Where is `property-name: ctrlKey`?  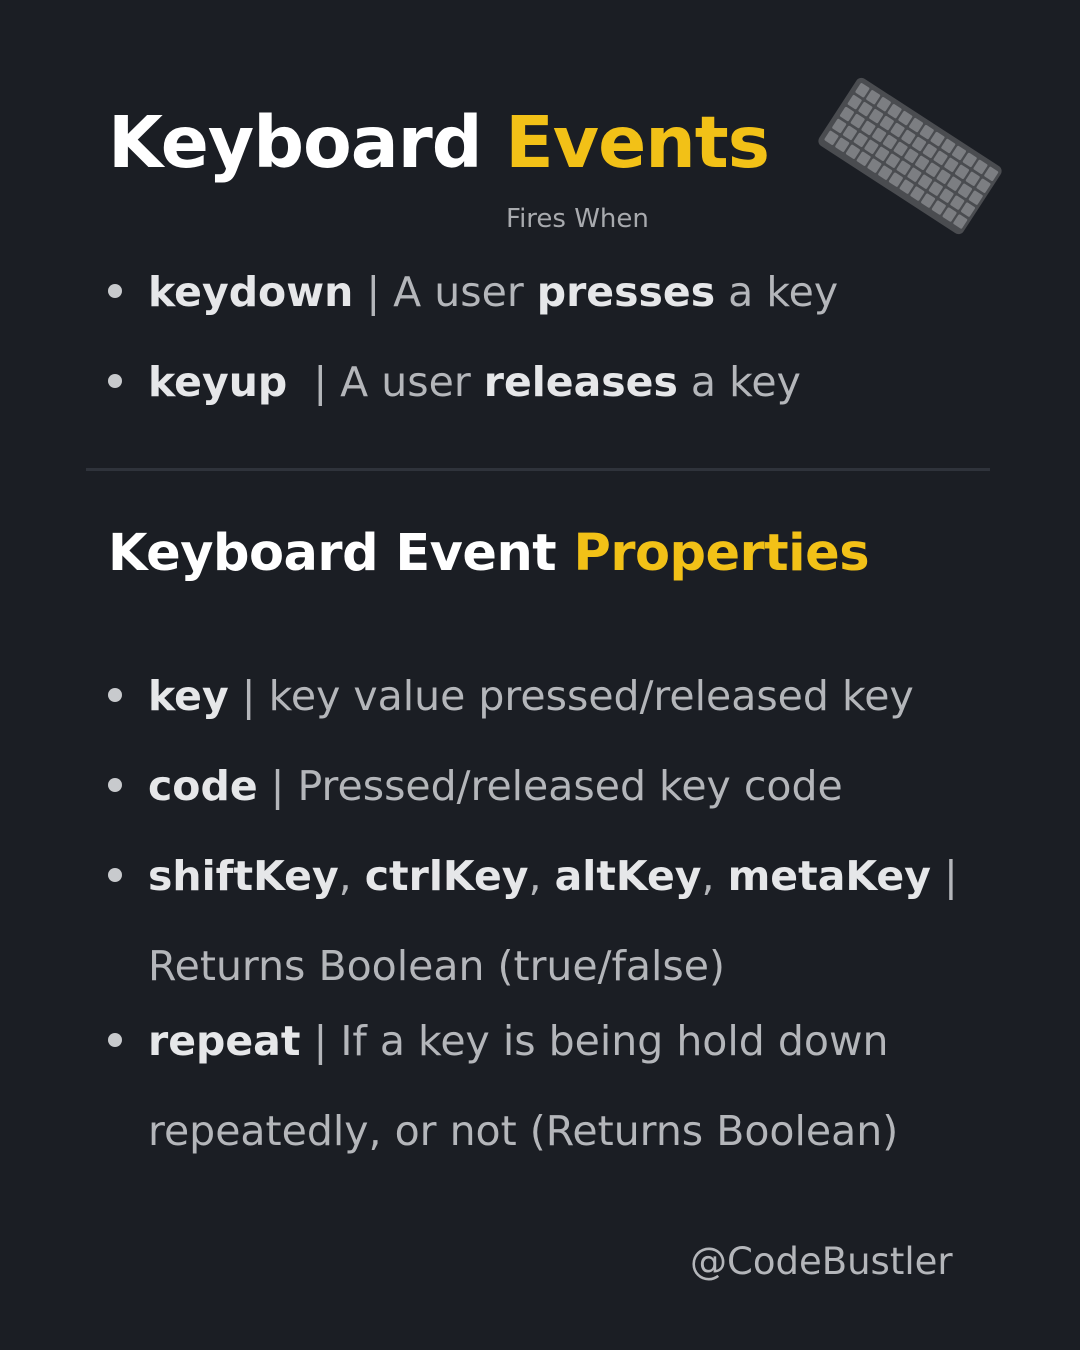
property-name: ctrlKey is located at coordinates (446, 876).